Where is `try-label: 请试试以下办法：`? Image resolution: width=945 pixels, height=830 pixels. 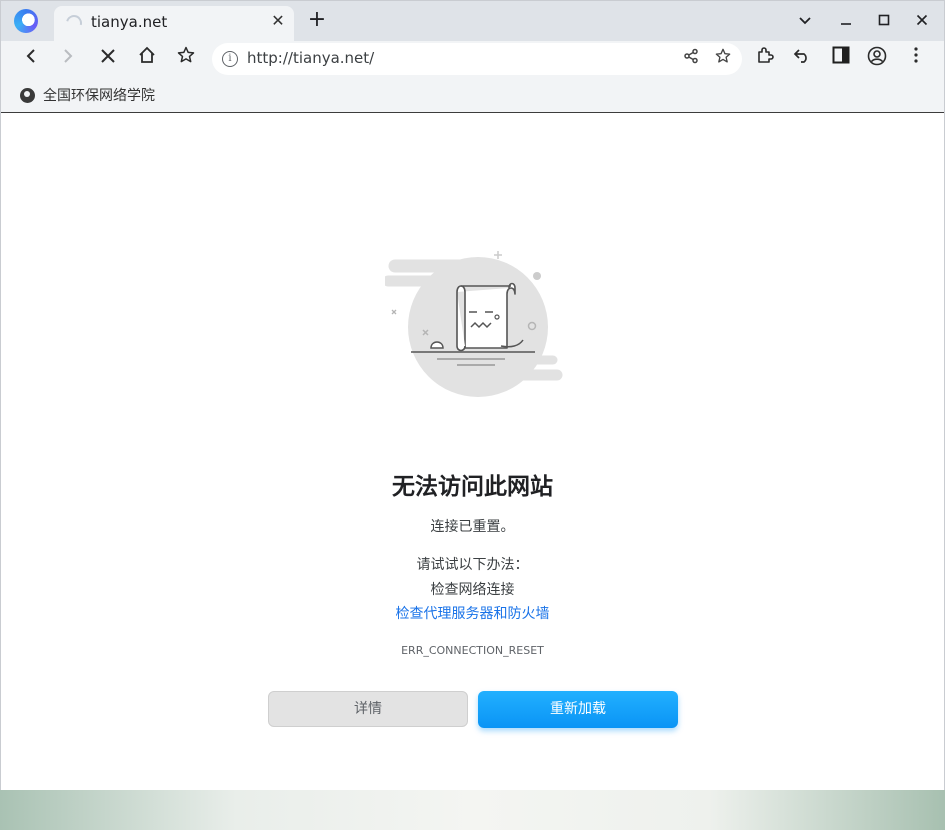
try-label: 请试试以下办法： is located at coordinates (472, 565).